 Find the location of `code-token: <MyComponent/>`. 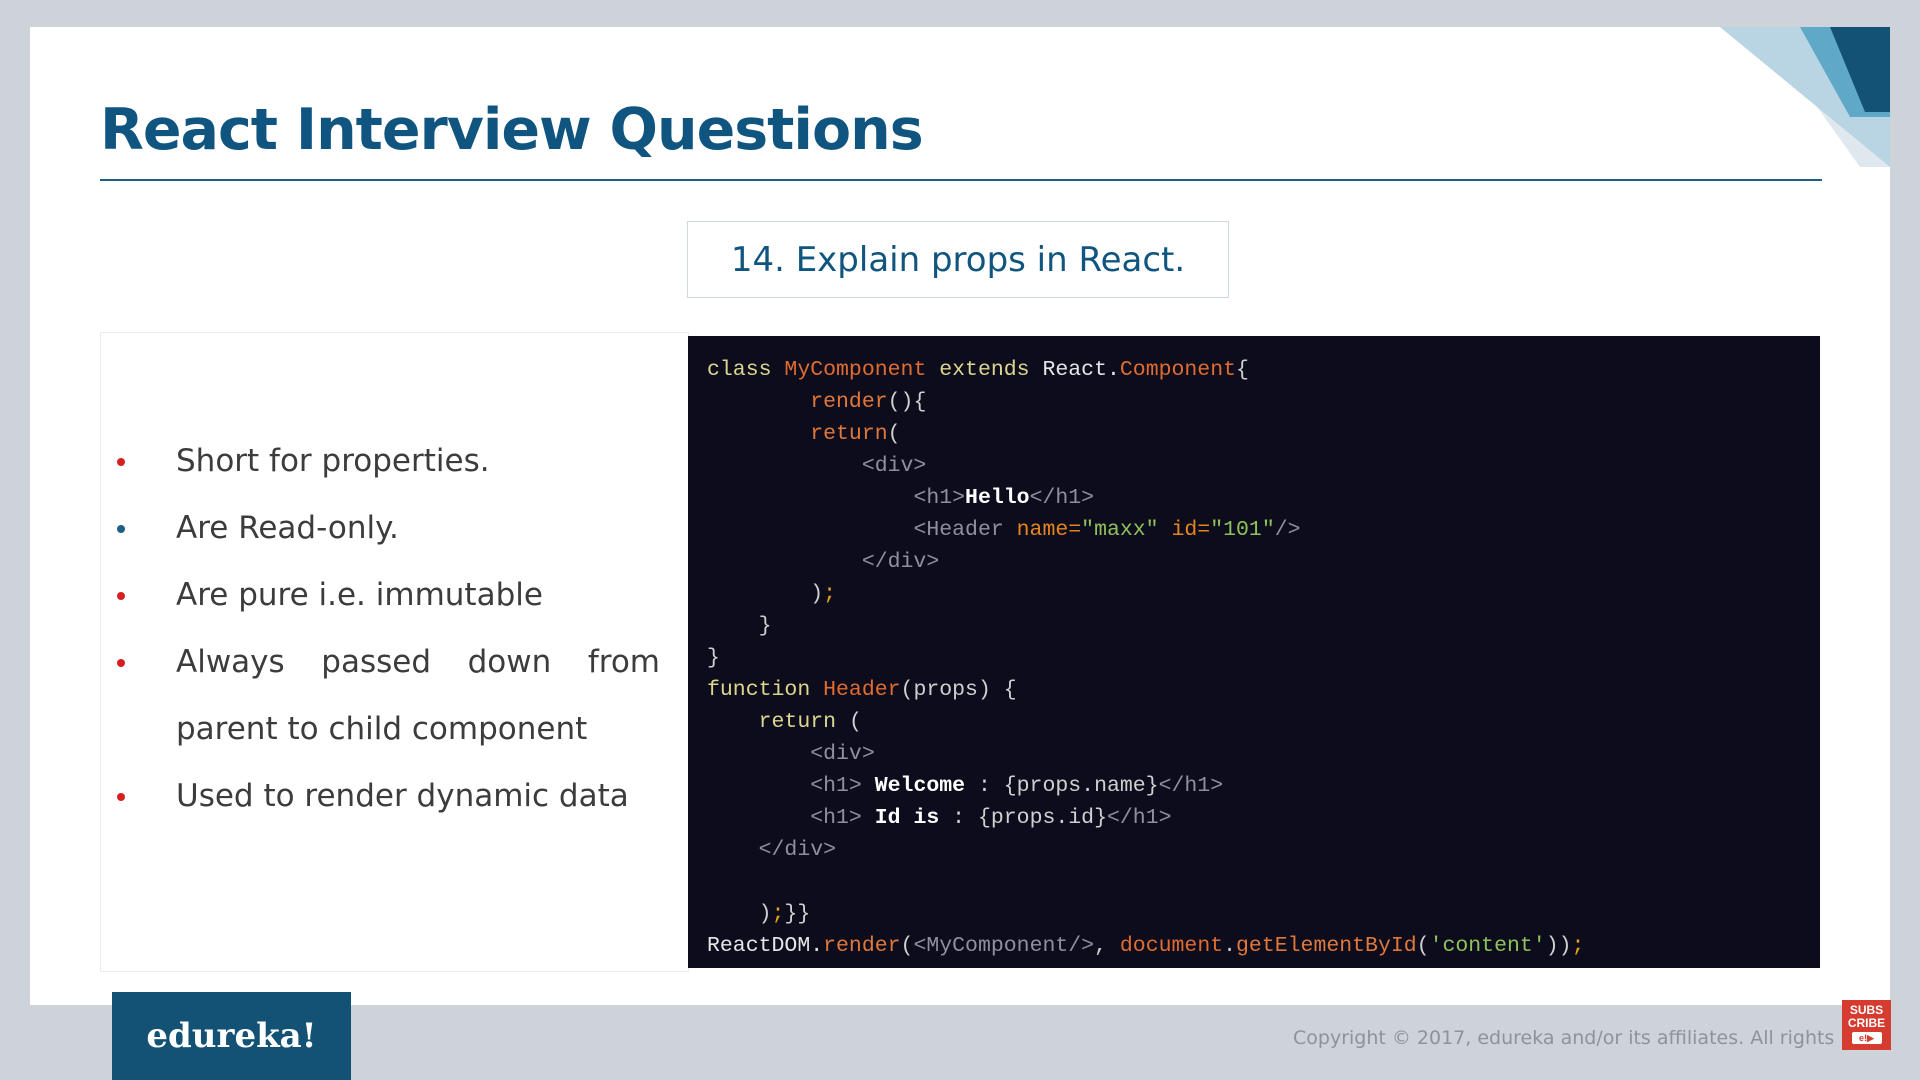

code-token: <MyComponent/> is located at coordinates (1004, 946).